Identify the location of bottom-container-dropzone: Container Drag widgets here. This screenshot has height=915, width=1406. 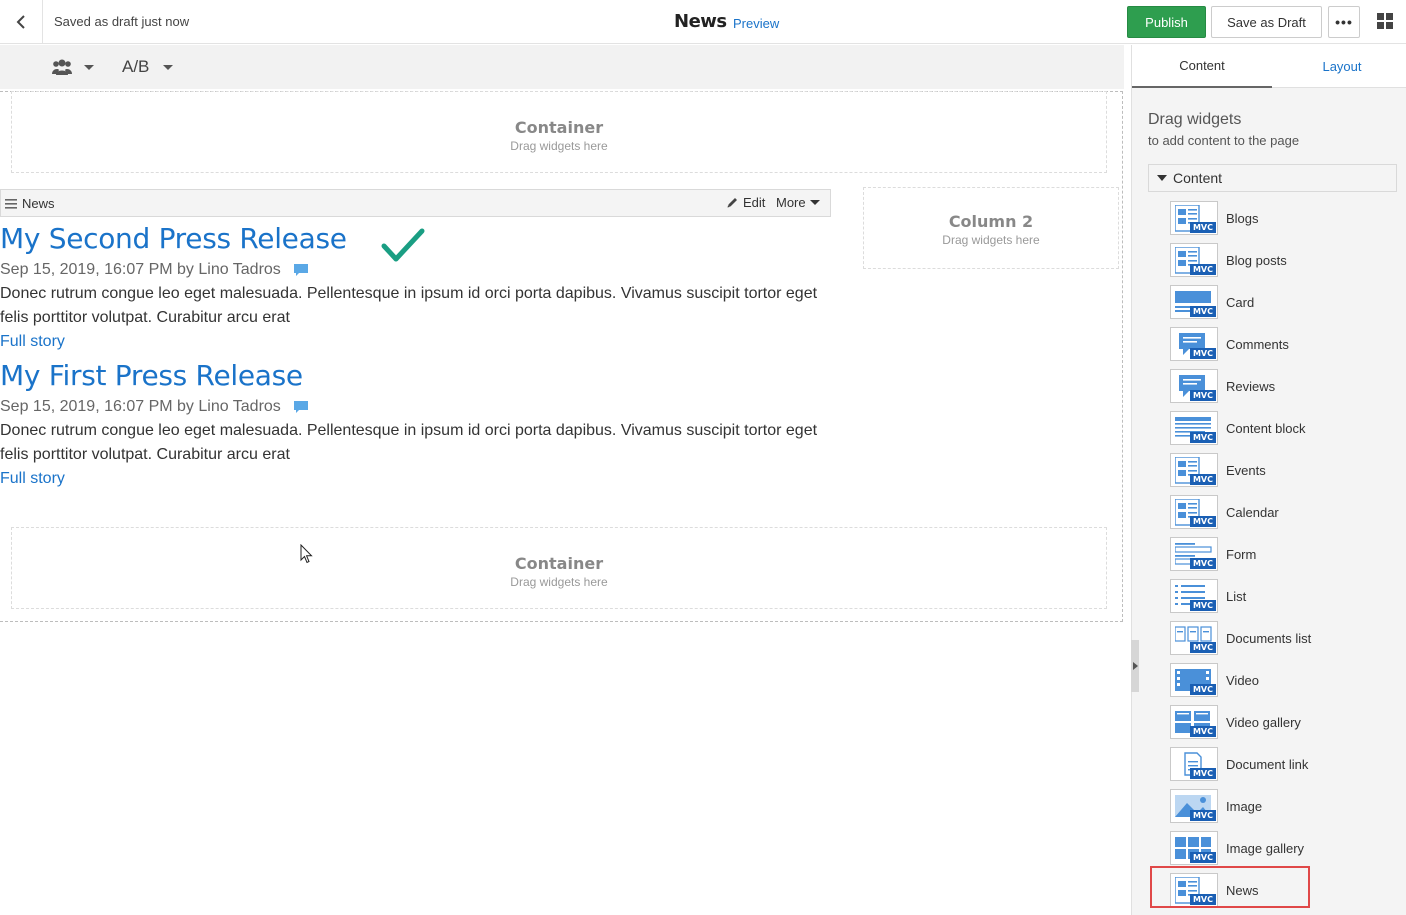
(559, 568).